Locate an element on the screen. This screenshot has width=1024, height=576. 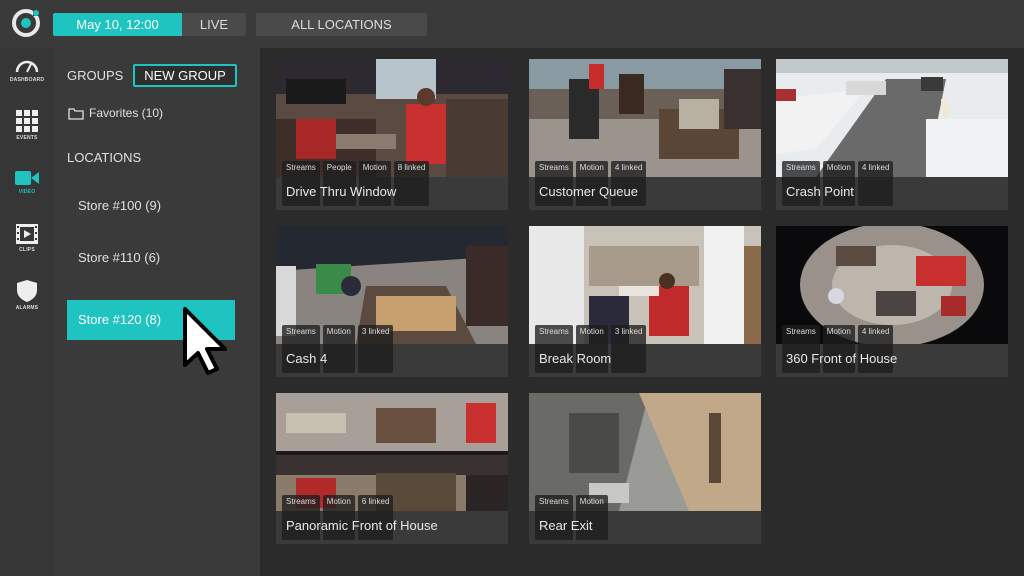
tag: 4 linked is located at coordinates (875, 183).